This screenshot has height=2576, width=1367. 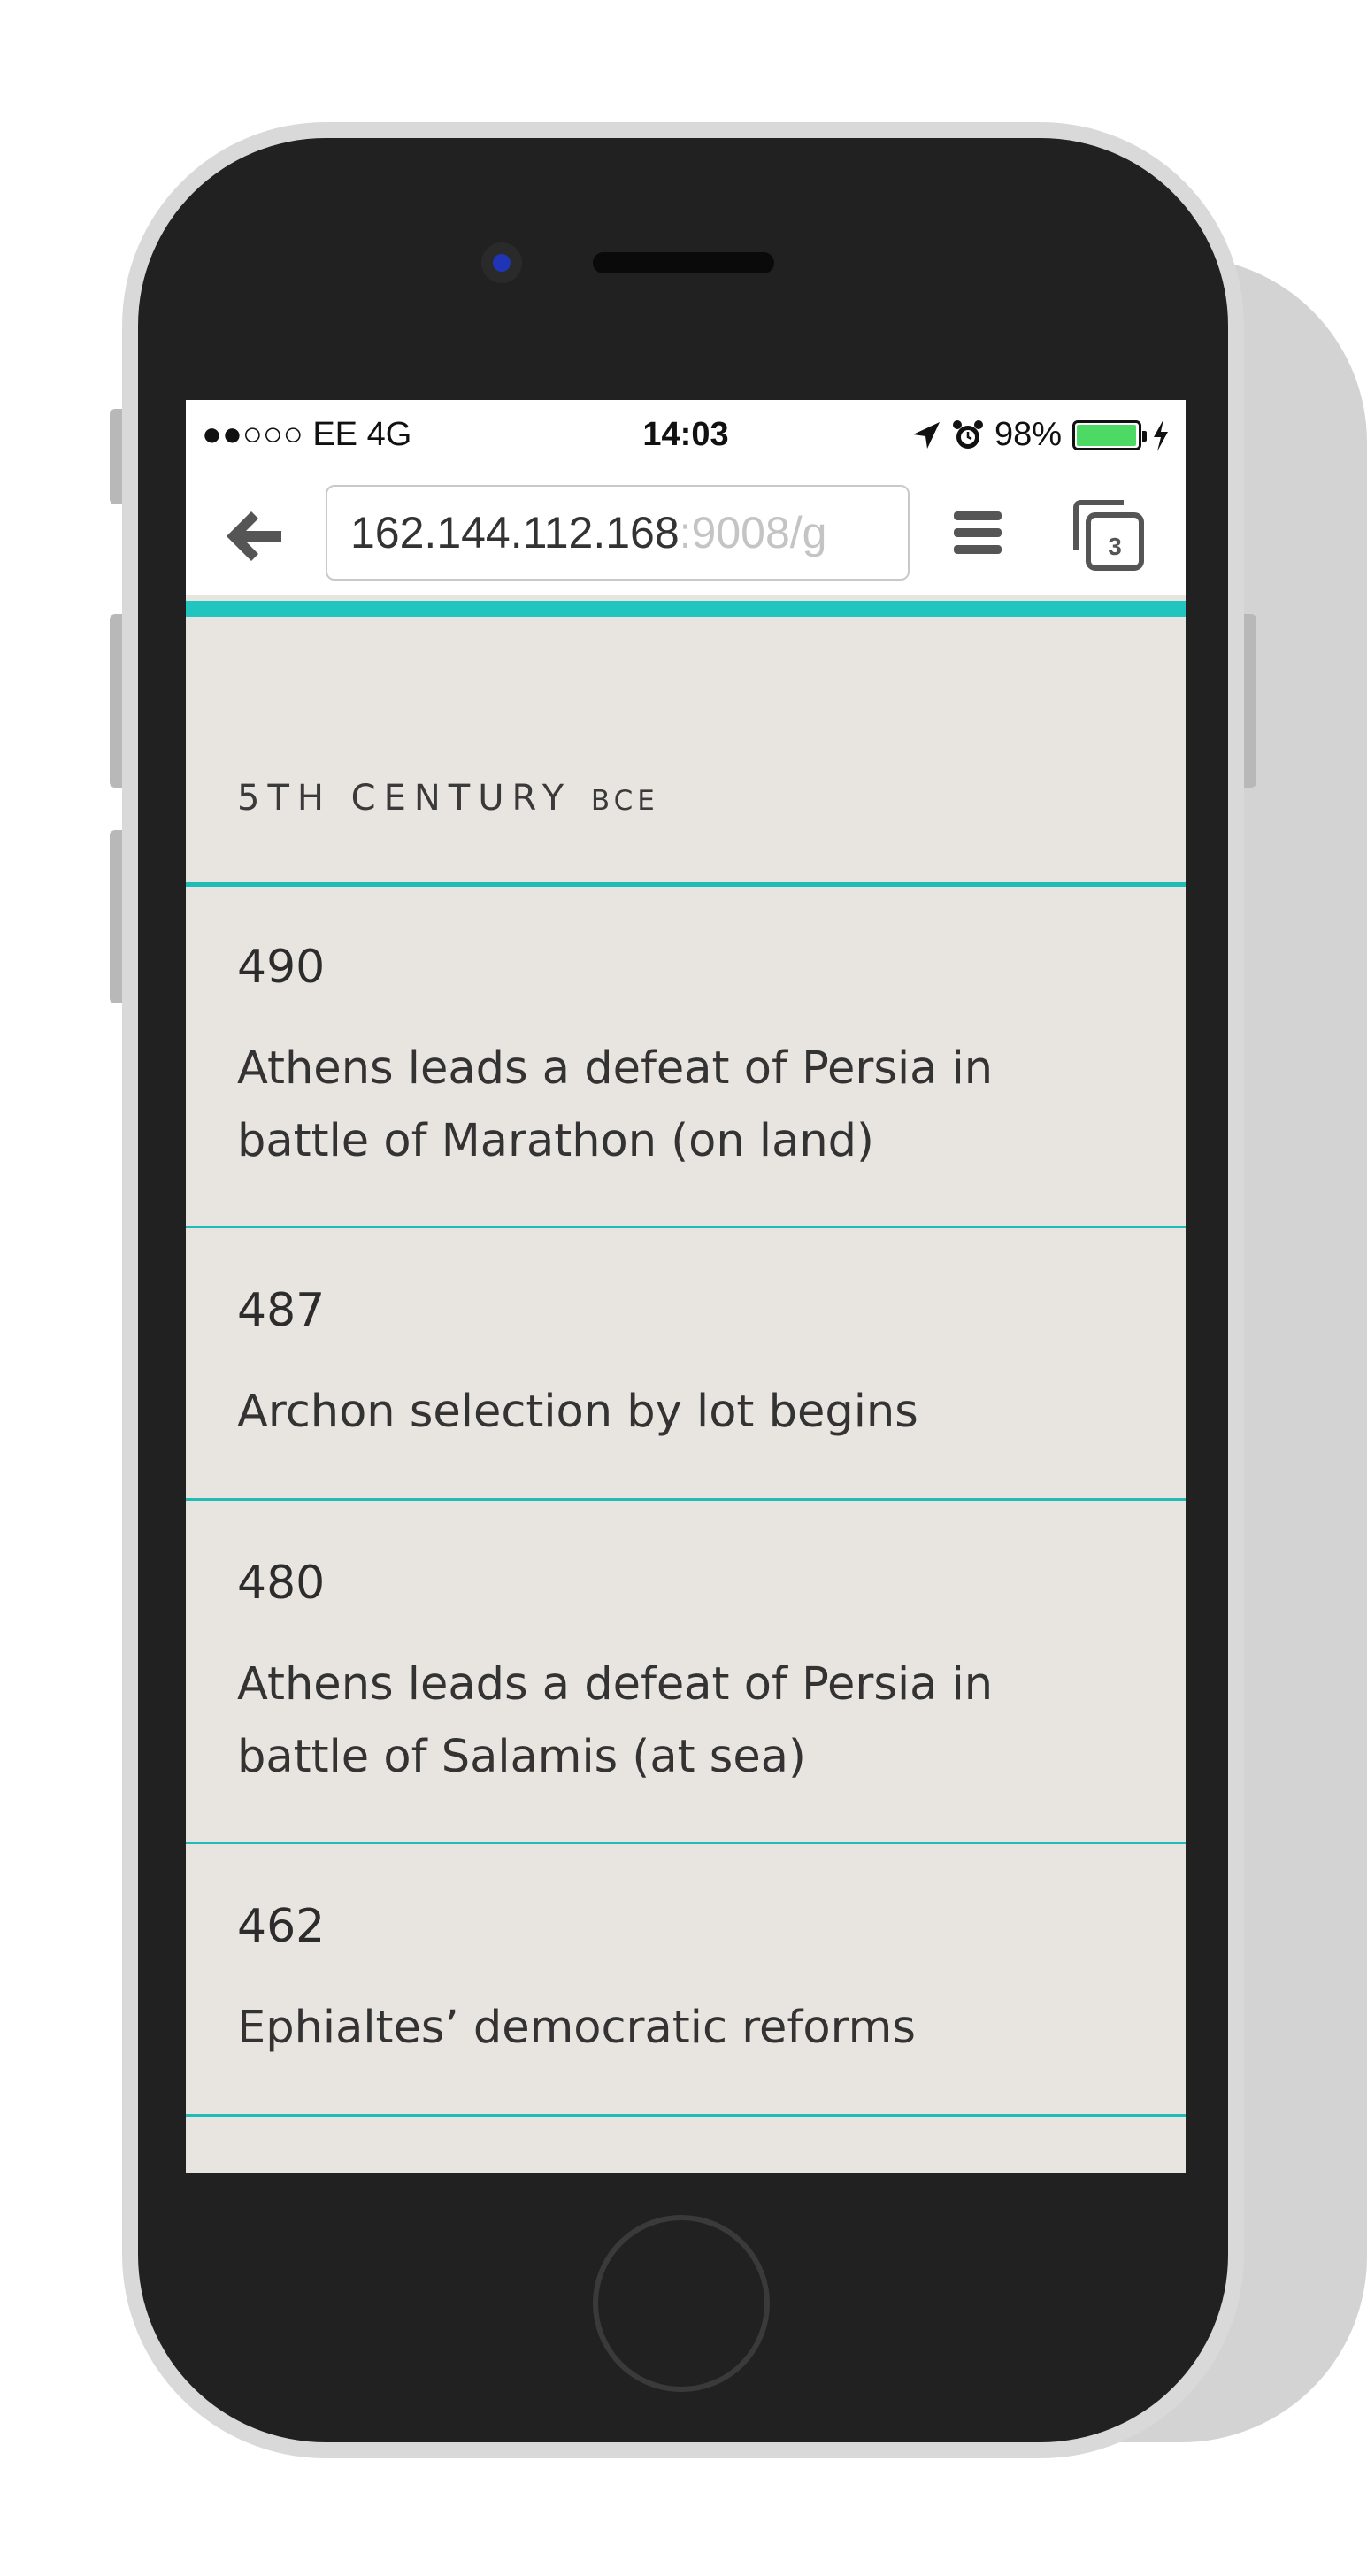 What do you see at coordinates (577, 1412) in the screenshot?
I see `event-text: Archon selection by lot begins` at bounding box center [577, 1412].